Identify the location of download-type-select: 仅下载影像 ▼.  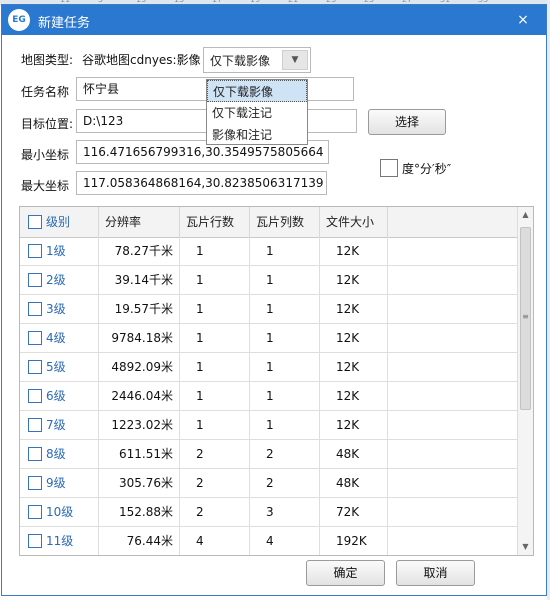
(257, 60).